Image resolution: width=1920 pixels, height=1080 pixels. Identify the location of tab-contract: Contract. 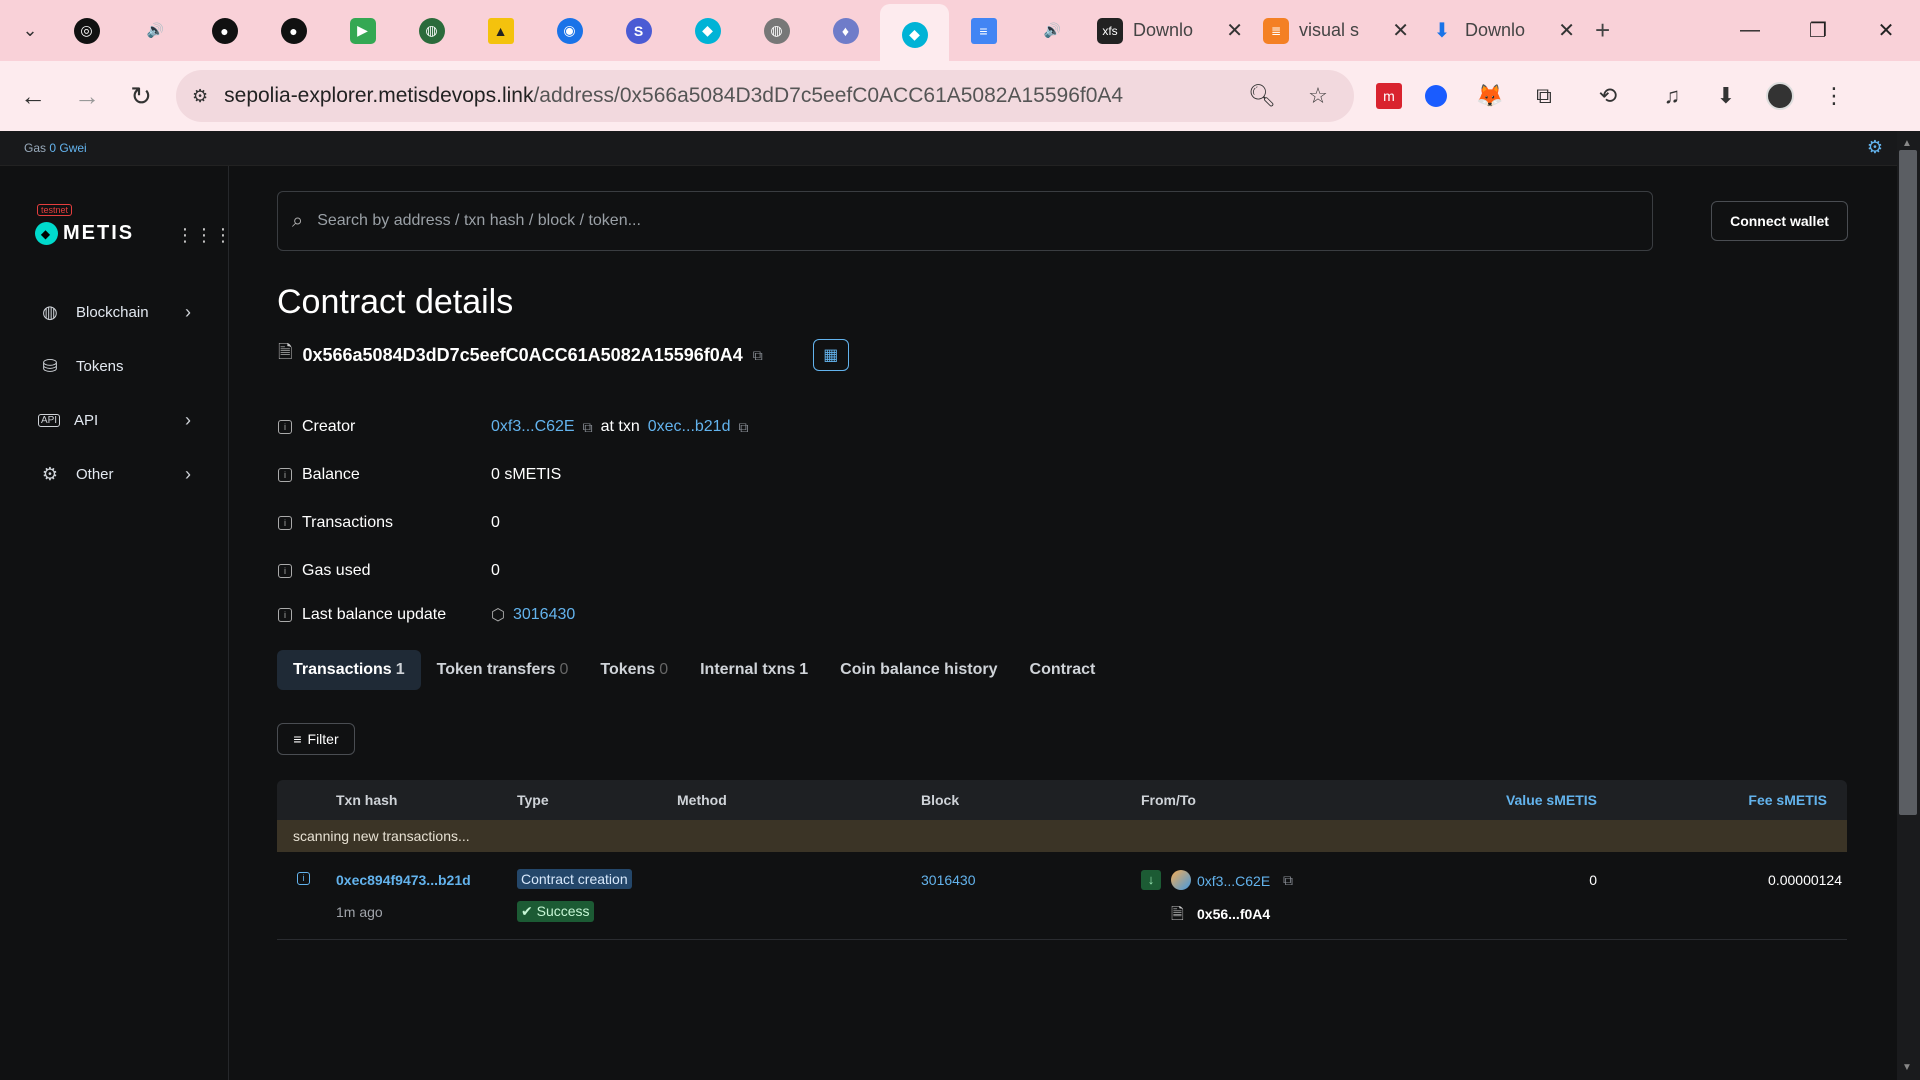
(1063, 670).